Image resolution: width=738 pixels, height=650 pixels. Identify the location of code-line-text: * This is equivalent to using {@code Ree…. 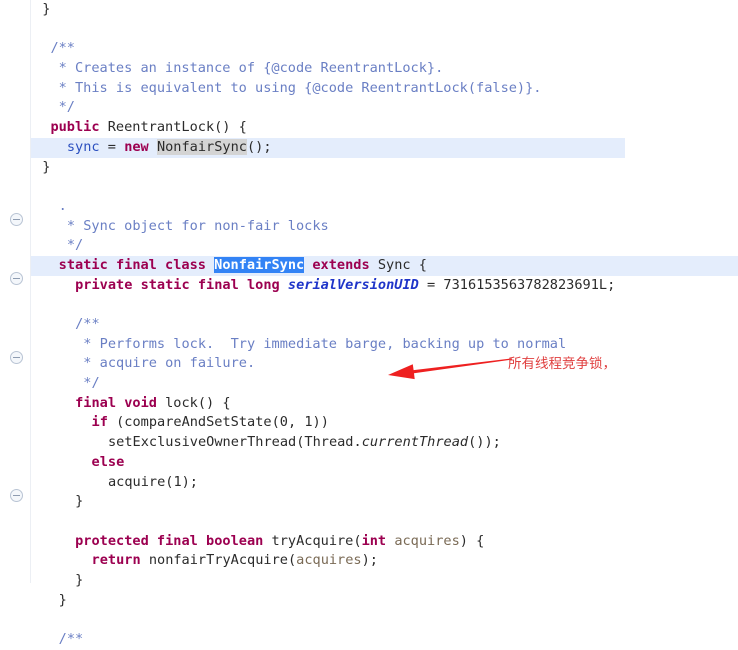
(288, 88).